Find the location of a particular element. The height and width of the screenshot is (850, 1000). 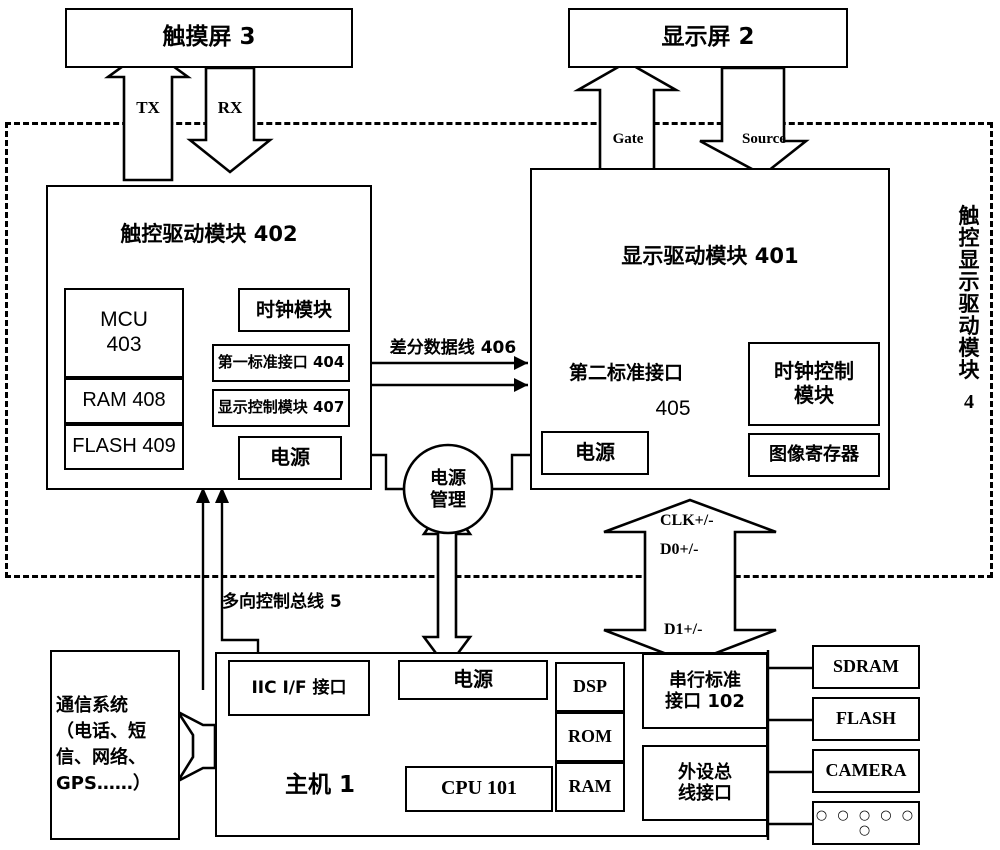

host-power-box: 电源 is located at coordinates (473, 680).